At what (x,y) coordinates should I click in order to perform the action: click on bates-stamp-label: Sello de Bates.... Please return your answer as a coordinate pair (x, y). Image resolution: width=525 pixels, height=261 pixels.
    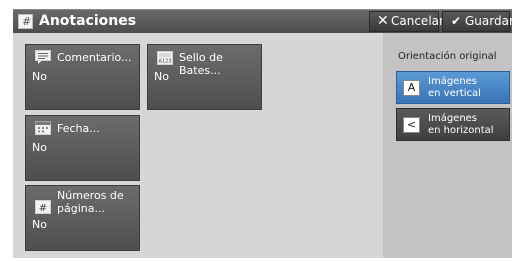
    Looking at the image, I should click on (201, 64).